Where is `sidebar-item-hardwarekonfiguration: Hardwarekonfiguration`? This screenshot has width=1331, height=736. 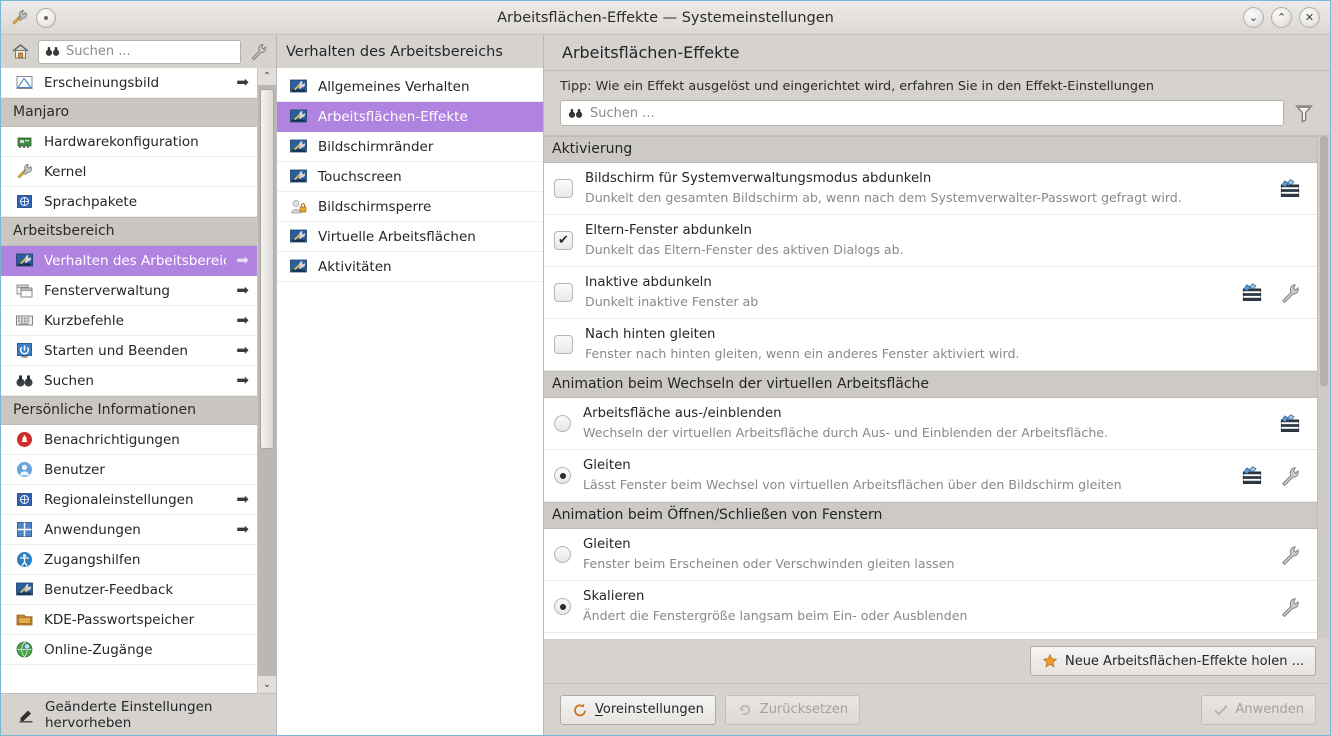
sidebar-item-hardwarekonfiguration: Hardwarekonfiguration is located at coordinates (129, 142).